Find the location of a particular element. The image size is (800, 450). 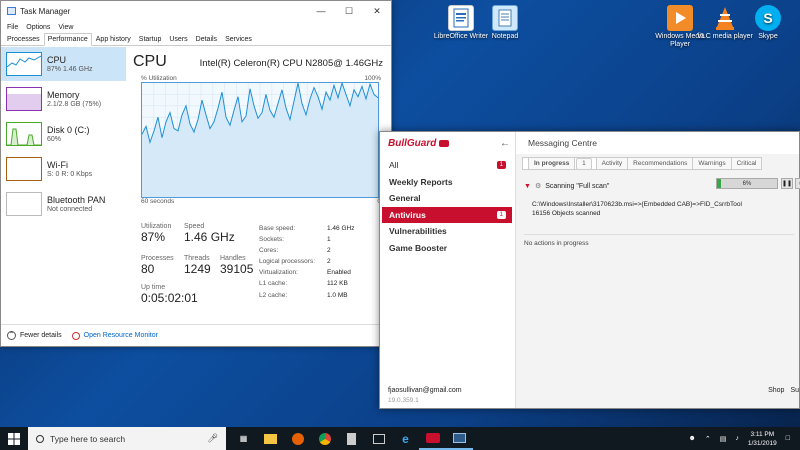

no-actions-message: No actions in progress is located at coordinates (659, 240).